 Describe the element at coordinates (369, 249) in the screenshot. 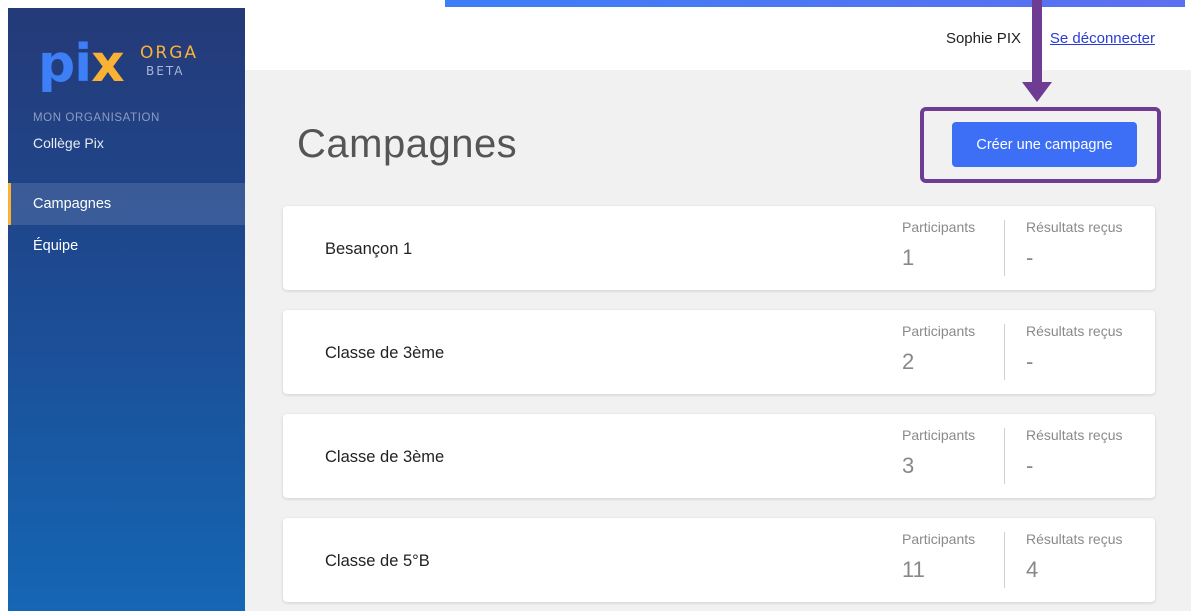

I see `campaign-name: Besançon 1` at that location.